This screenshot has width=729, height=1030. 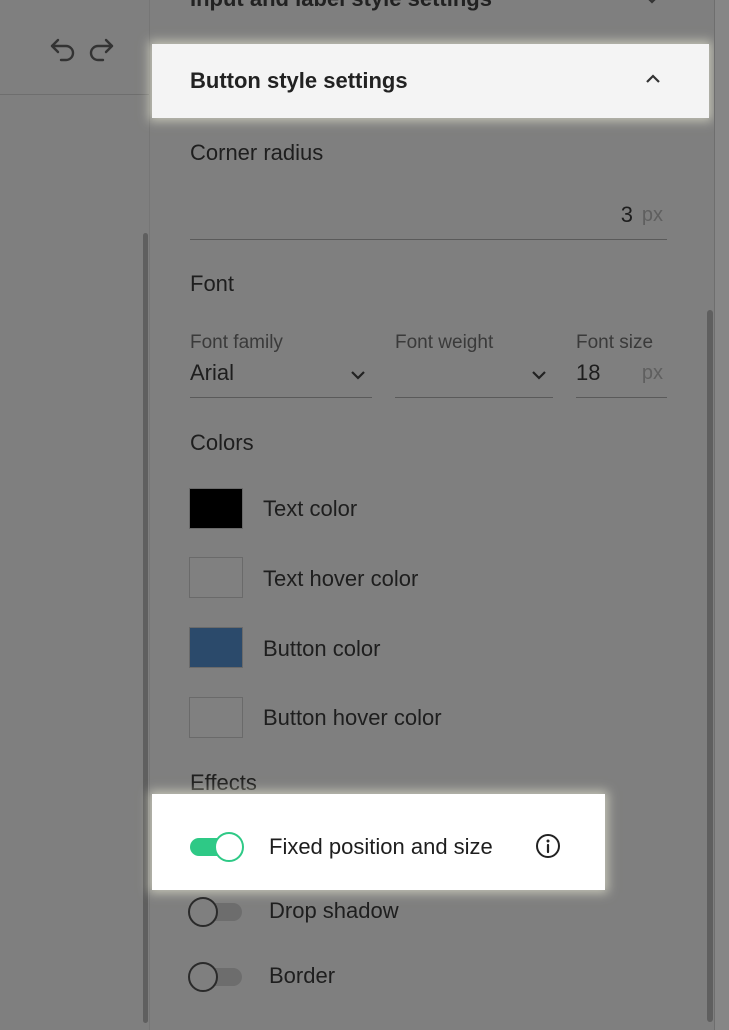 I want to click on border-toggle, so click(x=216, y=977).